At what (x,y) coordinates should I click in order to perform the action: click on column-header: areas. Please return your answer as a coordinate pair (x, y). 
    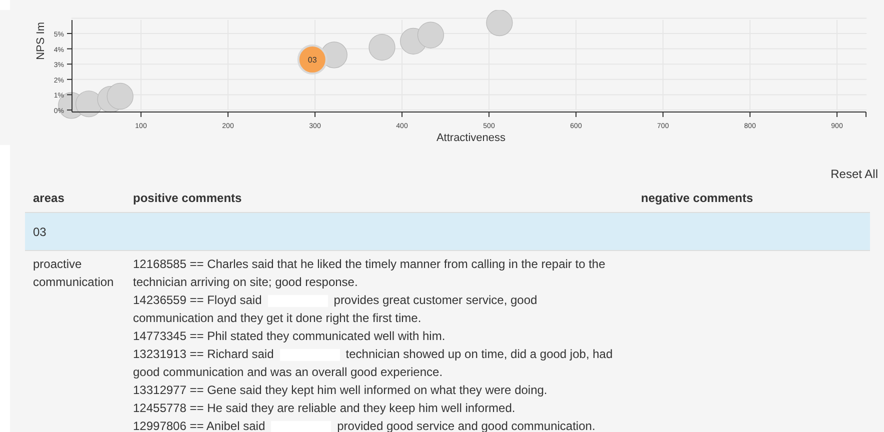
    Looking at the image, I should click on (49, 198).